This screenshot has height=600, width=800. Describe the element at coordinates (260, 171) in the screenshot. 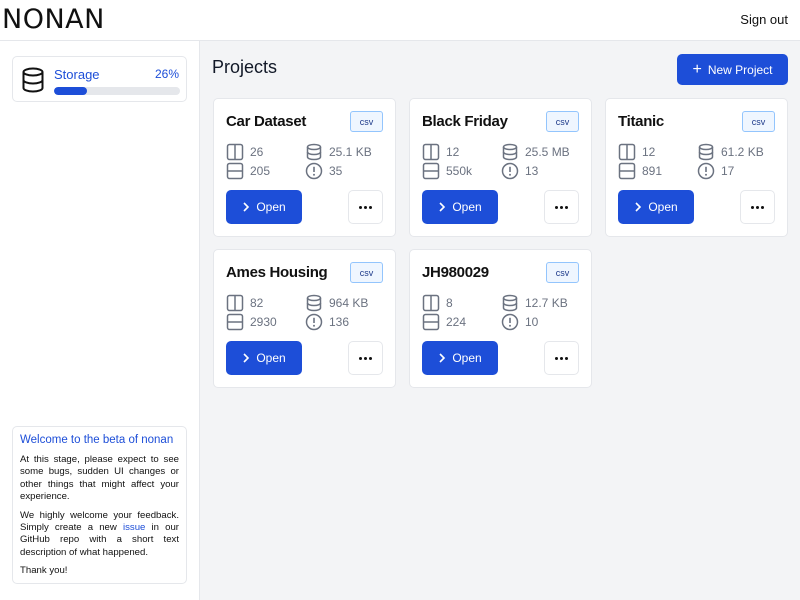

I see `row-count-value: 205` at that location.